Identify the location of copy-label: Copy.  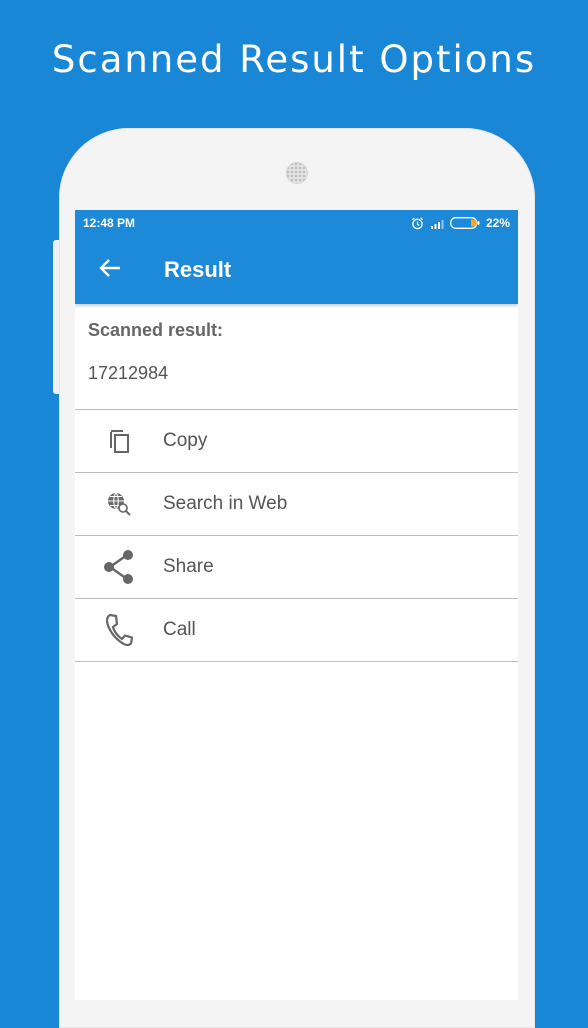
(185, 440).